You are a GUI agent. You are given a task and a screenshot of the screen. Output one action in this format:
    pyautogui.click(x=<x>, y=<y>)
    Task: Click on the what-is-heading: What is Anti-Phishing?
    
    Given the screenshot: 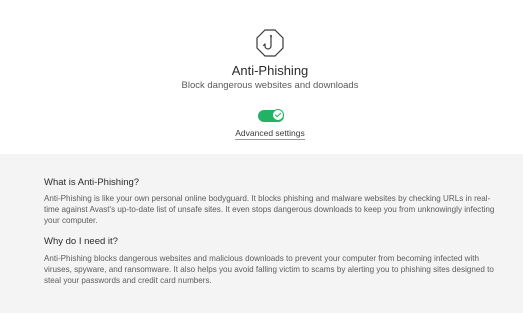 What is the action you would take?
    pyautogui.click(x=92, y=182)
    